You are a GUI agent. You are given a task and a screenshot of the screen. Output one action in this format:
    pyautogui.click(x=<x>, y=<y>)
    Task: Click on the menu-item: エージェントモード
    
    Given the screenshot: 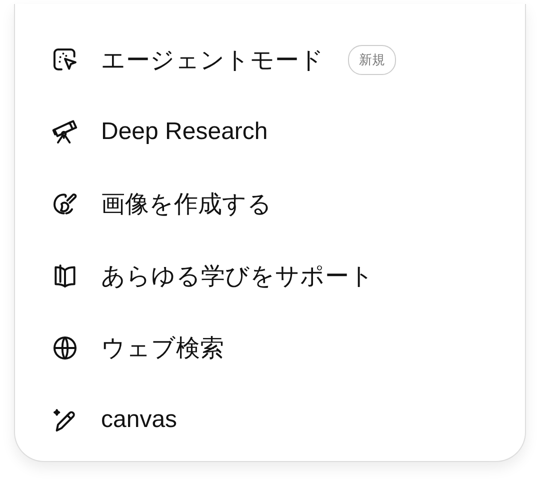 What is the action you would take?
    pyautogui.click(x=212, y=60)
    